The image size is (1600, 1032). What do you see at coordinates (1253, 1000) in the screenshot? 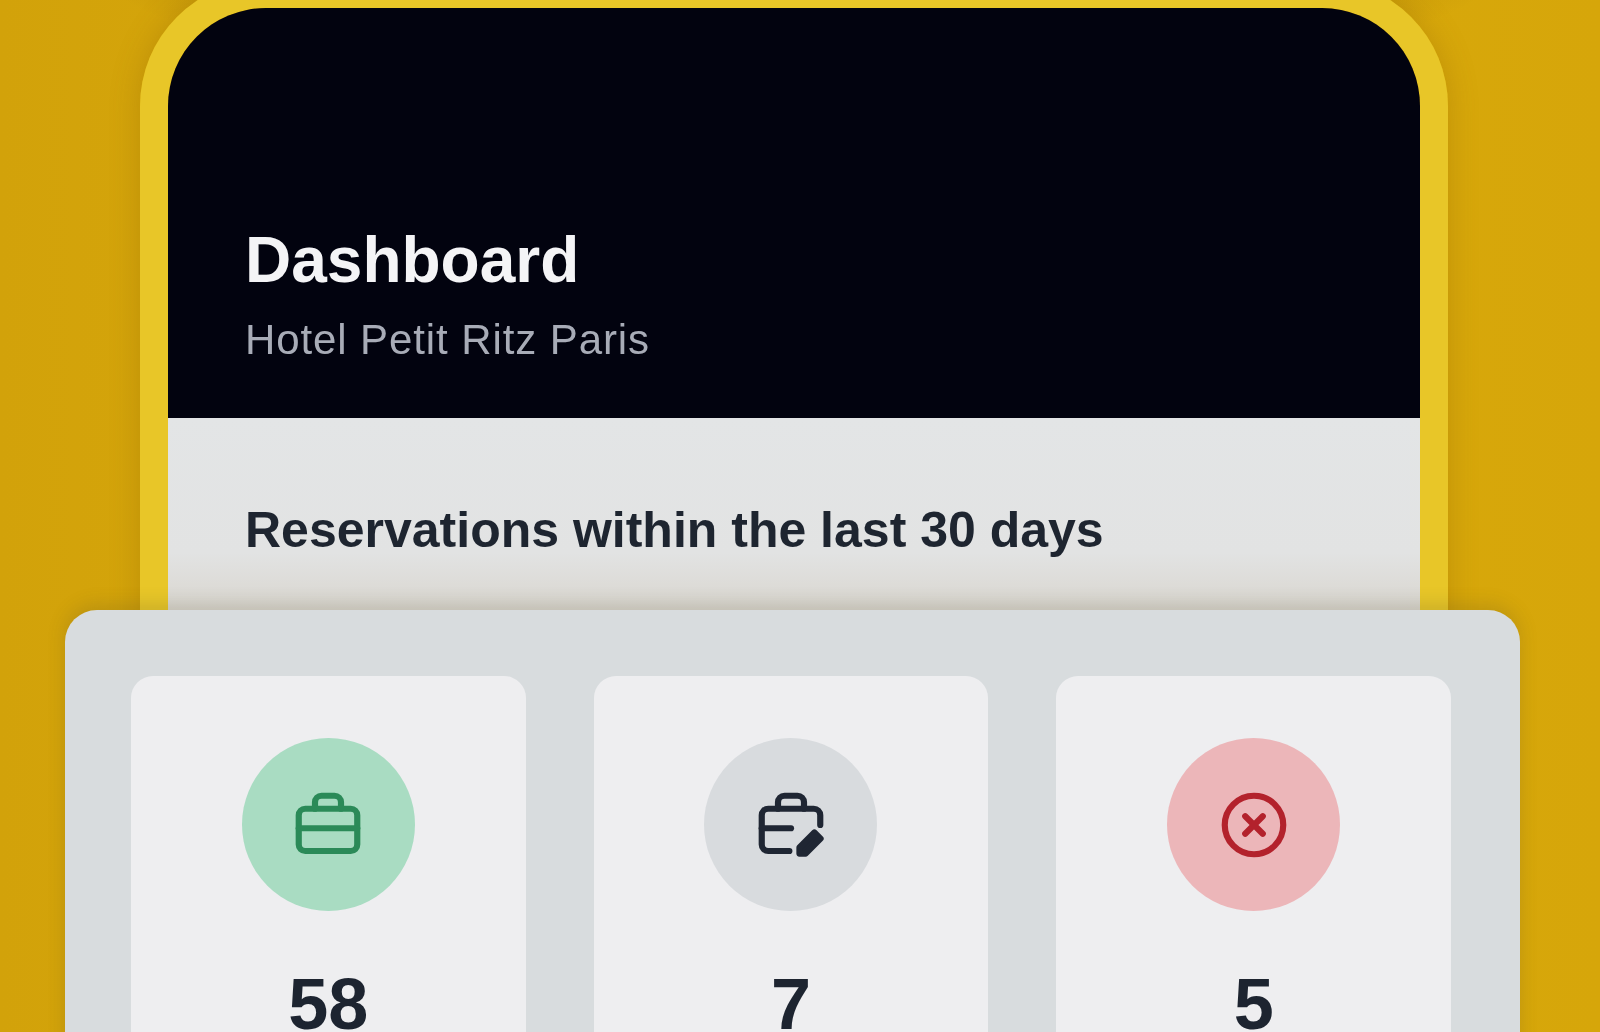
I see `stat-value: 5` at bounding box center [1253, 1000].